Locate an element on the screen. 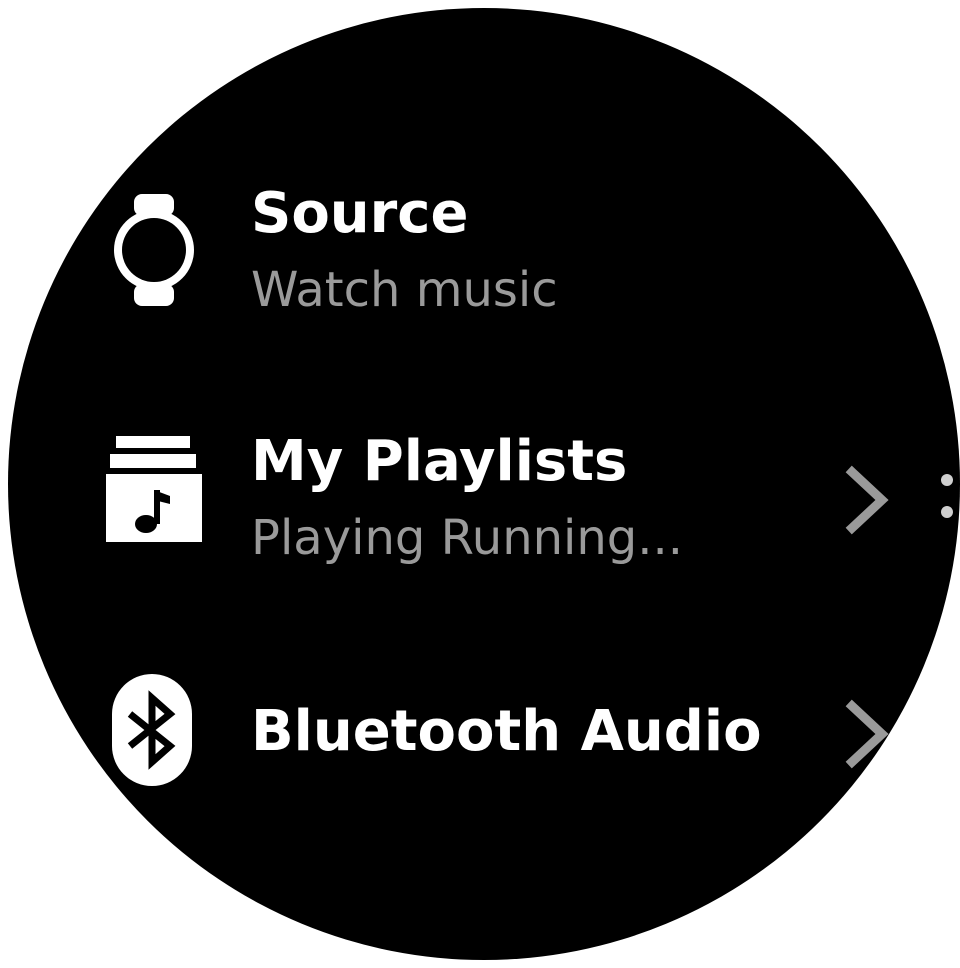 The height and width of the screenshot is (968, 960). playlist-icon is located at coordinates (154, 492).